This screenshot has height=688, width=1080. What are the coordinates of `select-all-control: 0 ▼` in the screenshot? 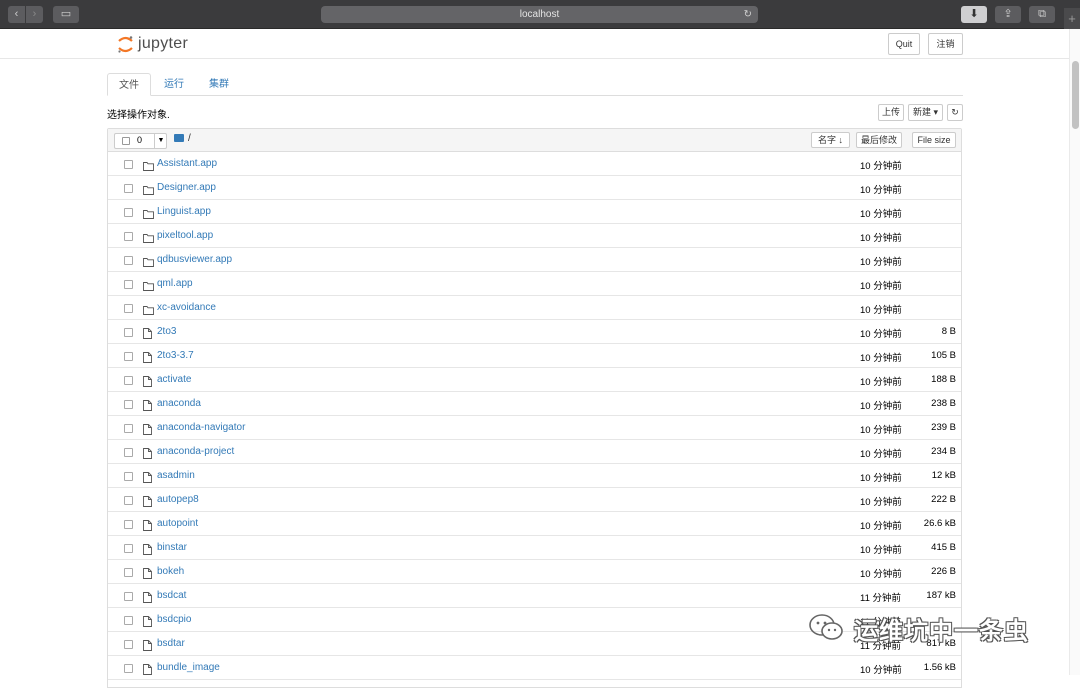 It's located at (140, 141).